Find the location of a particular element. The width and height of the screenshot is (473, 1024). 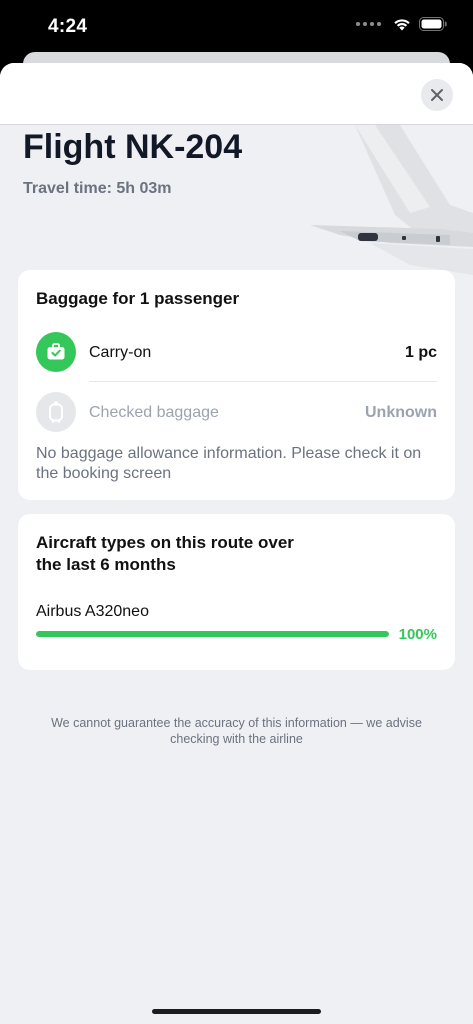

status-icons is located at coordinates (401, 24).